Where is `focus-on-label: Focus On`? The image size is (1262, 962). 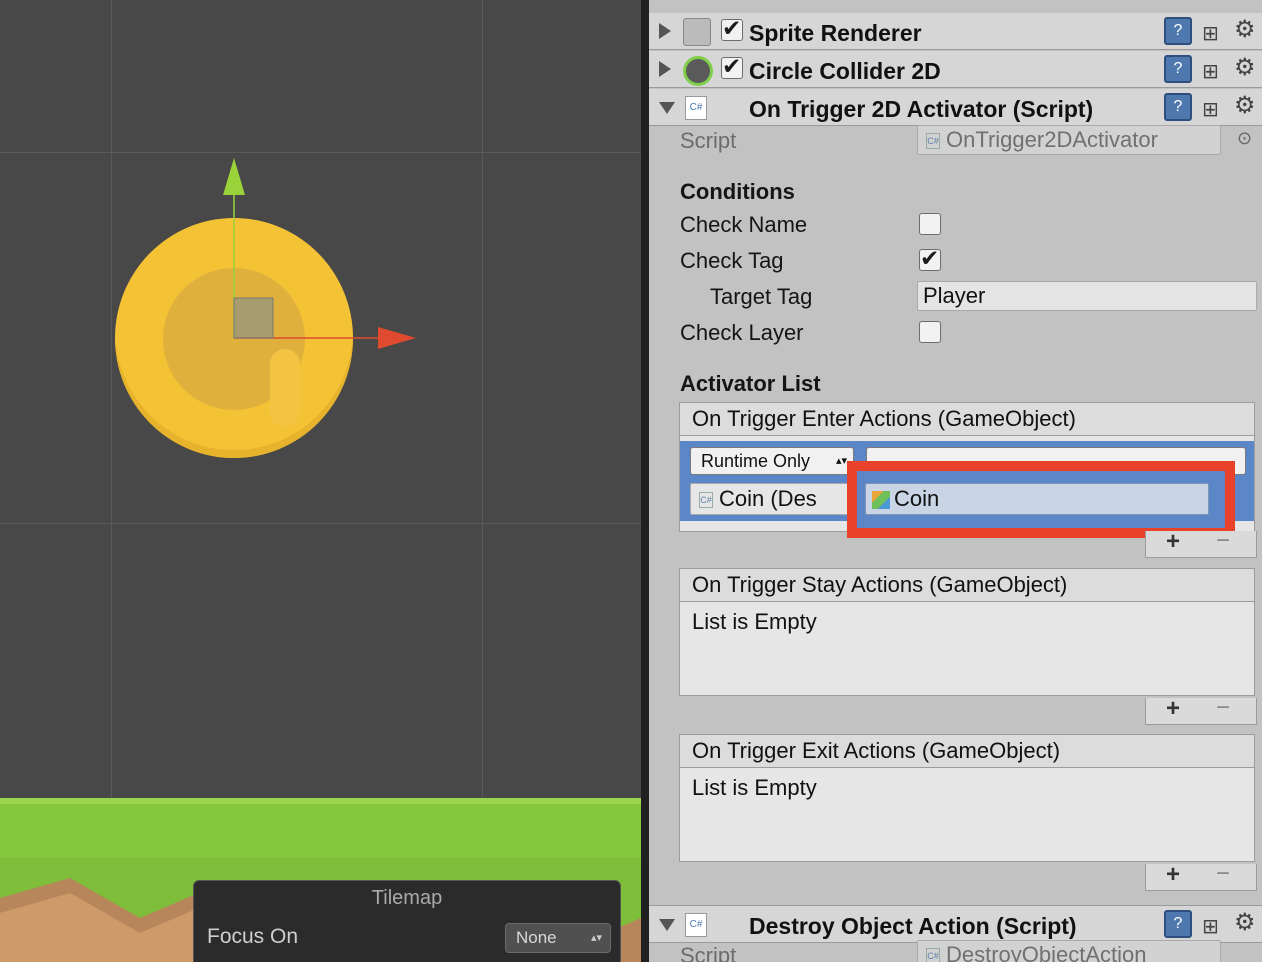
focus-on-label: Focus On is located at coordinates (253, 936).